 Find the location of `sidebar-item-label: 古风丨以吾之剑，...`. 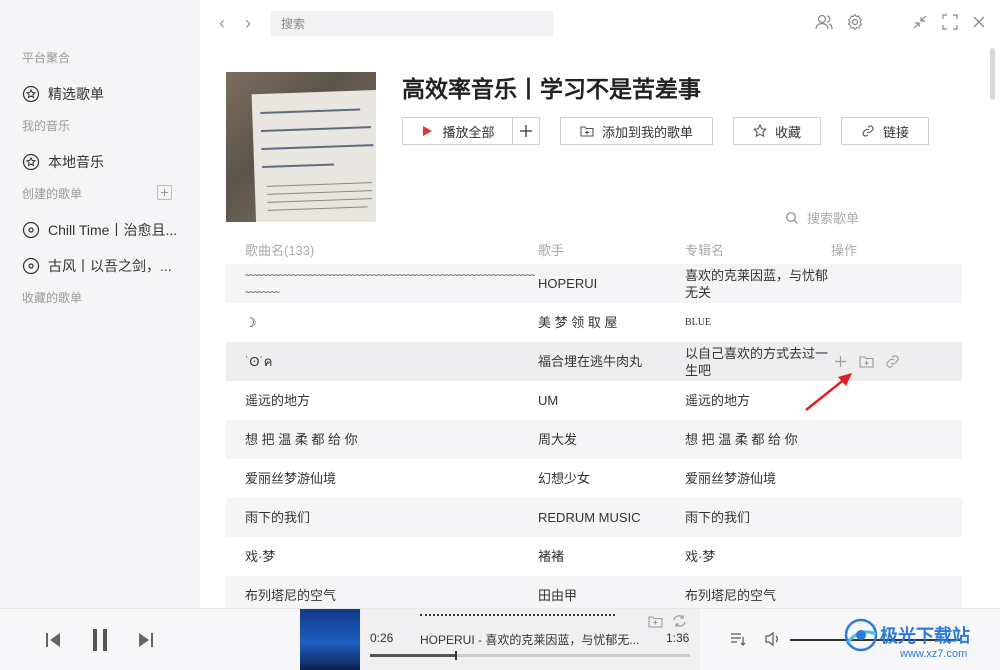

sidebar-item-label: 古风丨以吾之剑，... is located at coordinates (110, 266).